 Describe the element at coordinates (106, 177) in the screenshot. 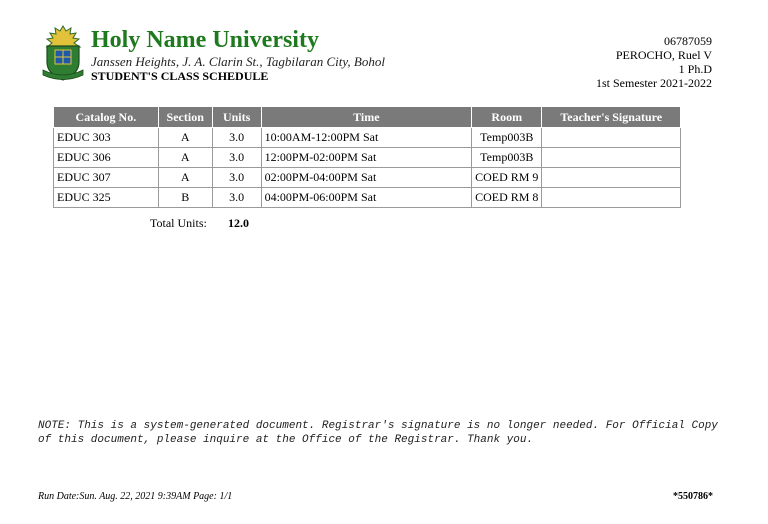

I see `cell-catalog: EDUC 307` at that location.